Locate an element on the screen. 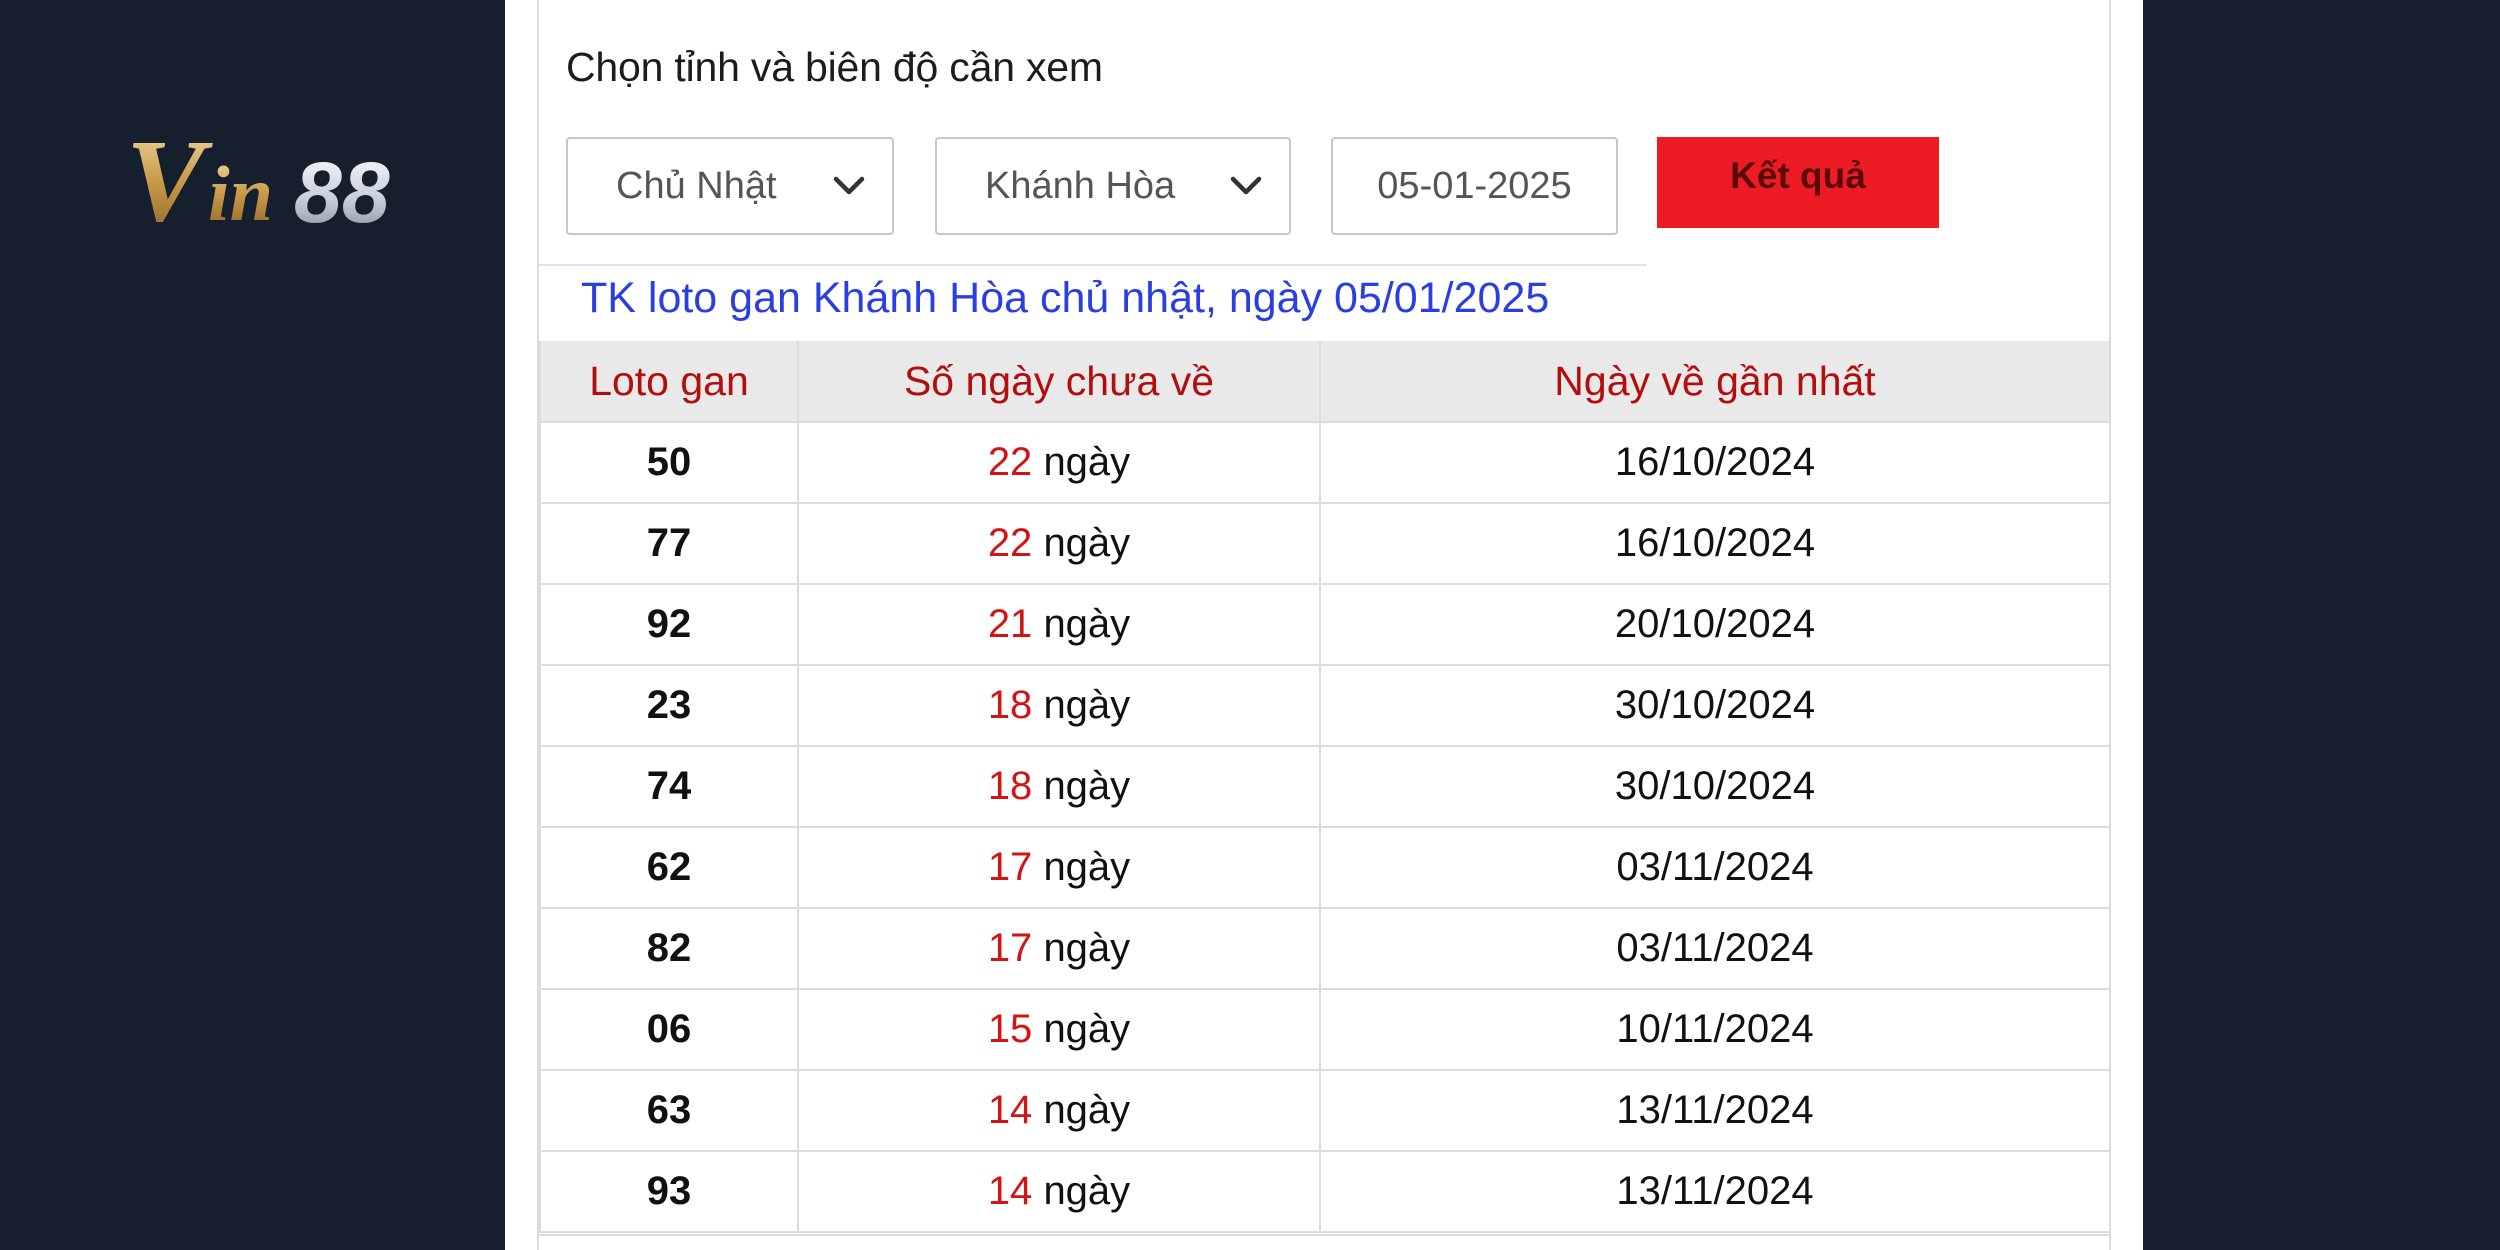  table-row: 62 17 ngày 03/11/2024 is located at coordinates (1325, 867).